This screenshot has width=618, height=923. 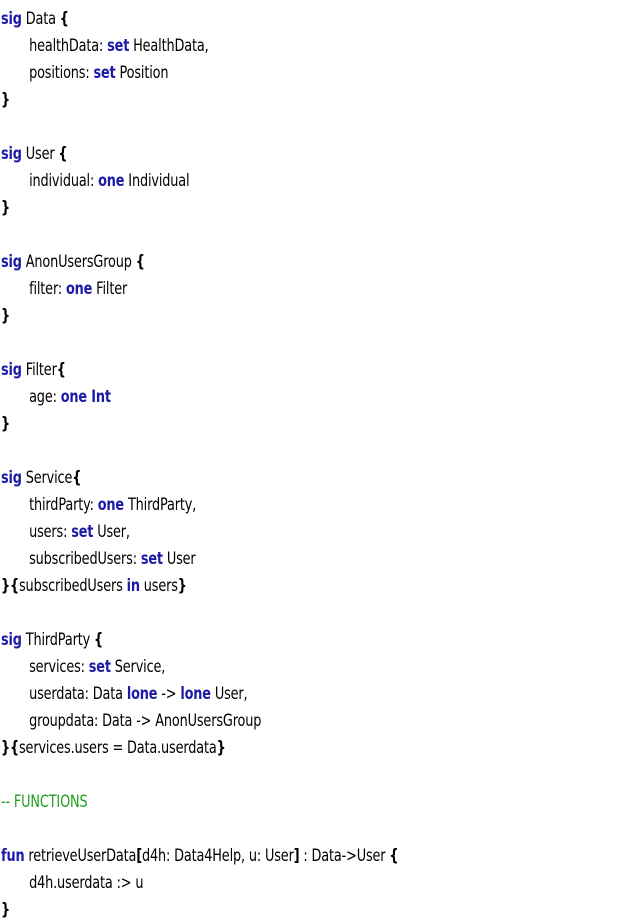 What do you see at coordinates (40, 18) in the screenshot?
I see `code-token: Data` at bounding box center [40, 18].